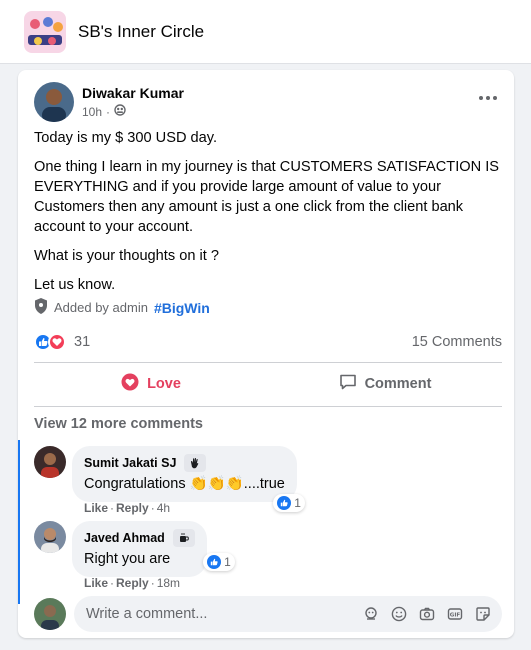  What do you see at coordinates (133, 112) in the screenshot?
I see `post-meta: 10h ·` at bounding box center [133, 112].